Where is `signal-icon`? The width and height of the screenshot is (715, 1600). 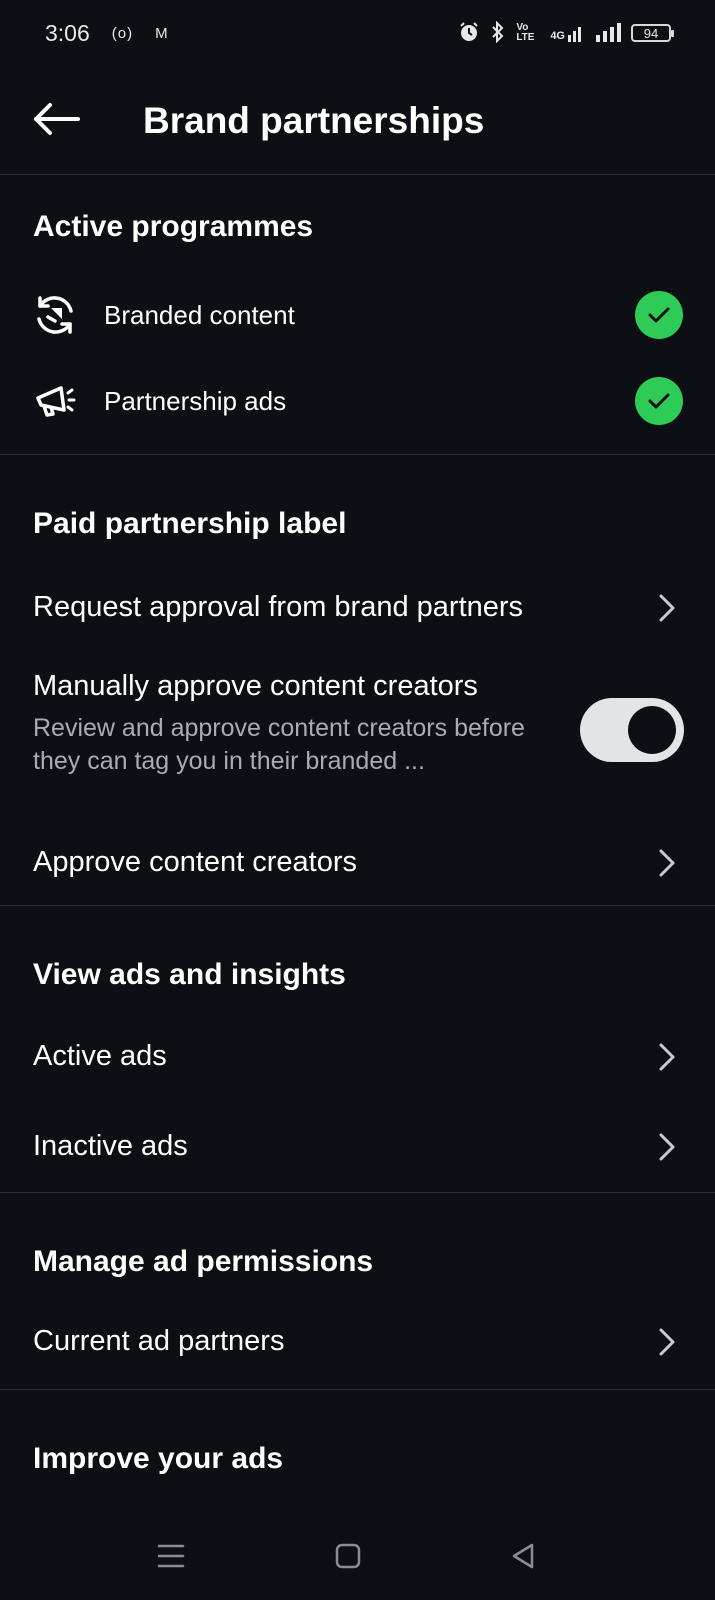
signal-icon is located at coordinates (608, 33).